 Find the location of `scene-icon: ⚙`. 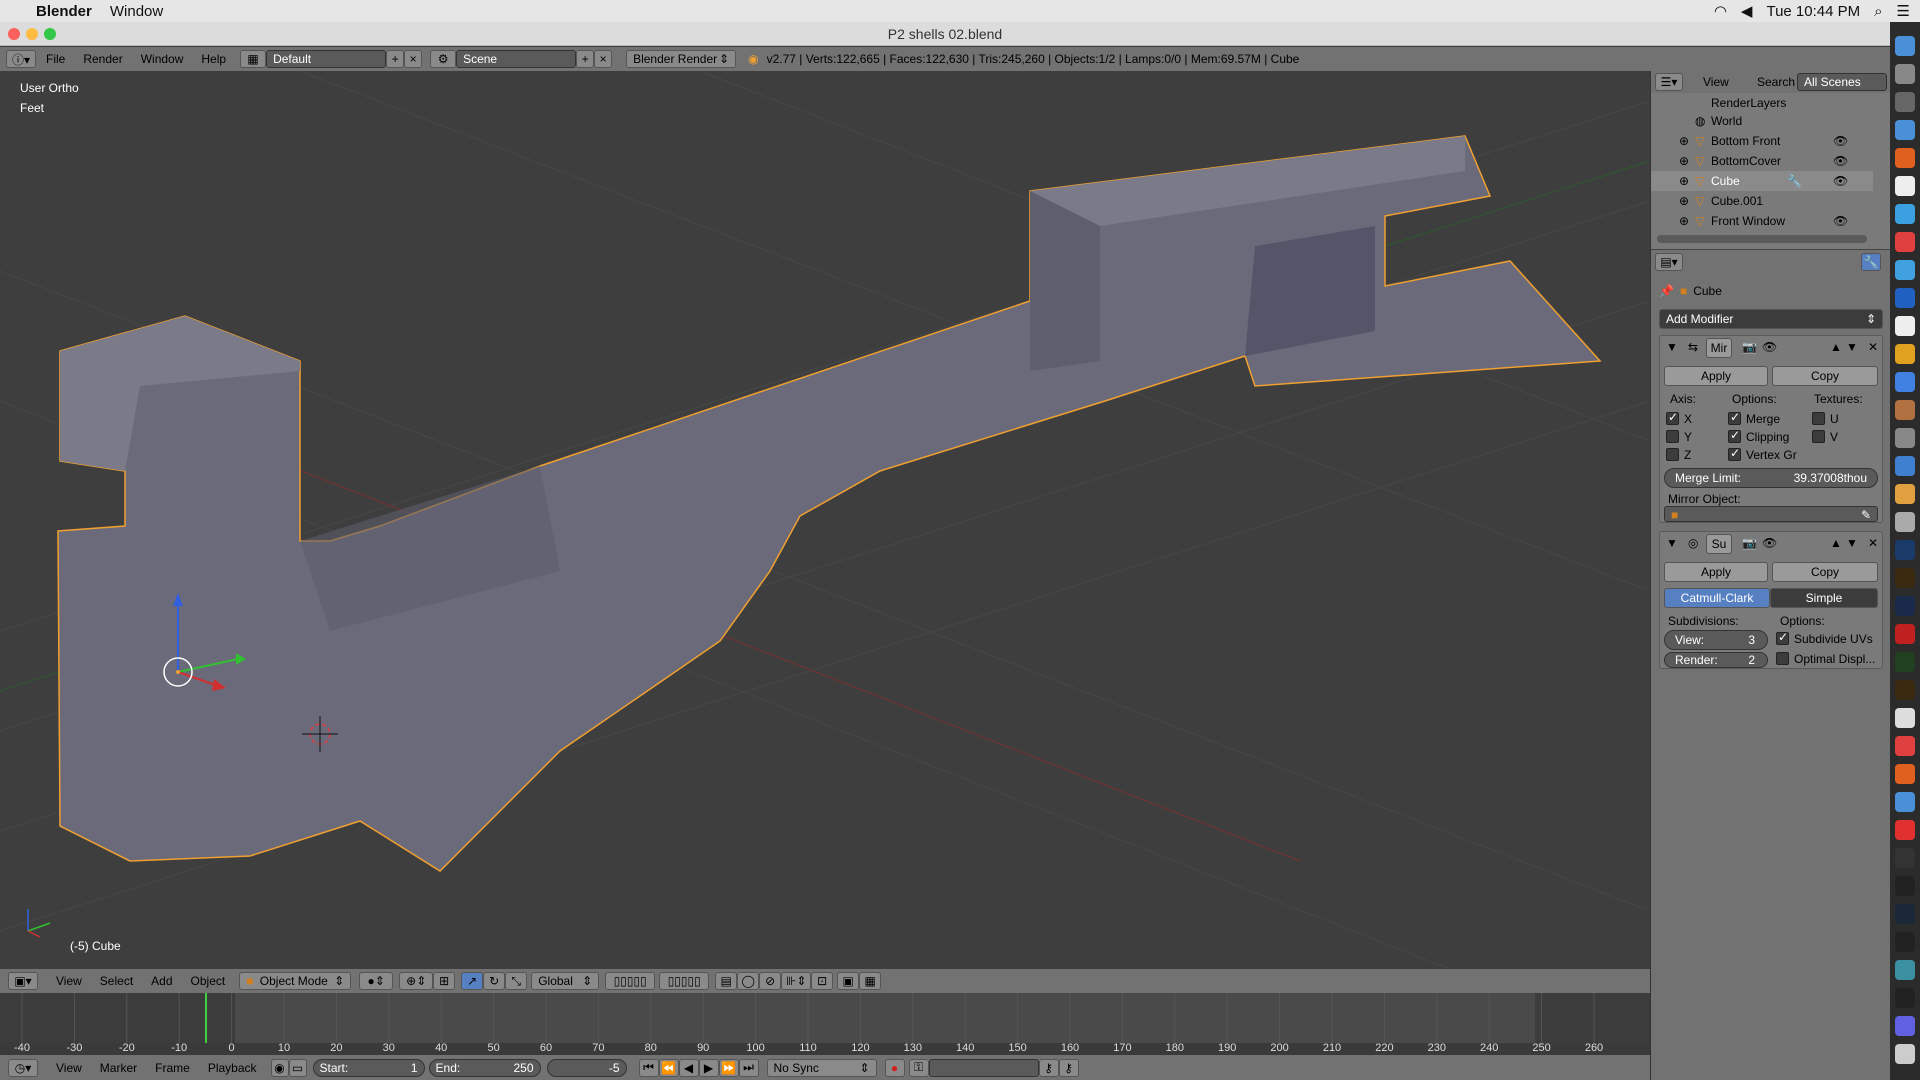

scene-icon: ⚙ is located at coordinates (443, 59).